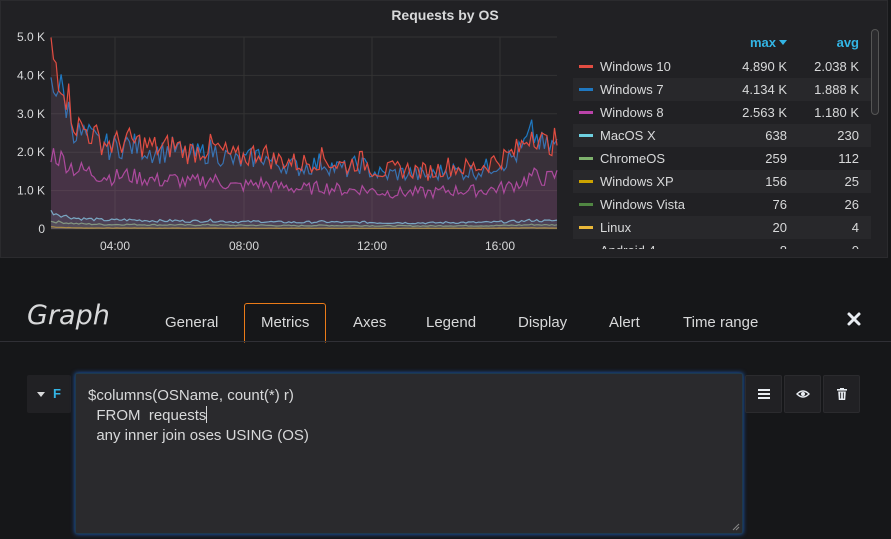 The width and height of the screenshot is (891, 539). I want to click on legend-row: MacOS X 638 230, so click(722, 135).